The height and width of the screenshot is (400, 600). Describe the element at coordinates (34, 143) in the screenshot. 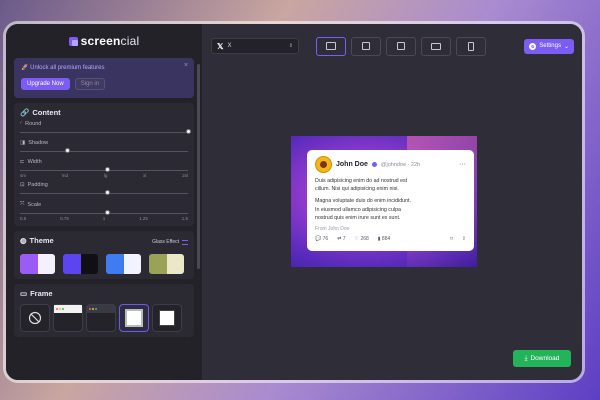

I see `shadow-label: ◨ Shadow` at that location.